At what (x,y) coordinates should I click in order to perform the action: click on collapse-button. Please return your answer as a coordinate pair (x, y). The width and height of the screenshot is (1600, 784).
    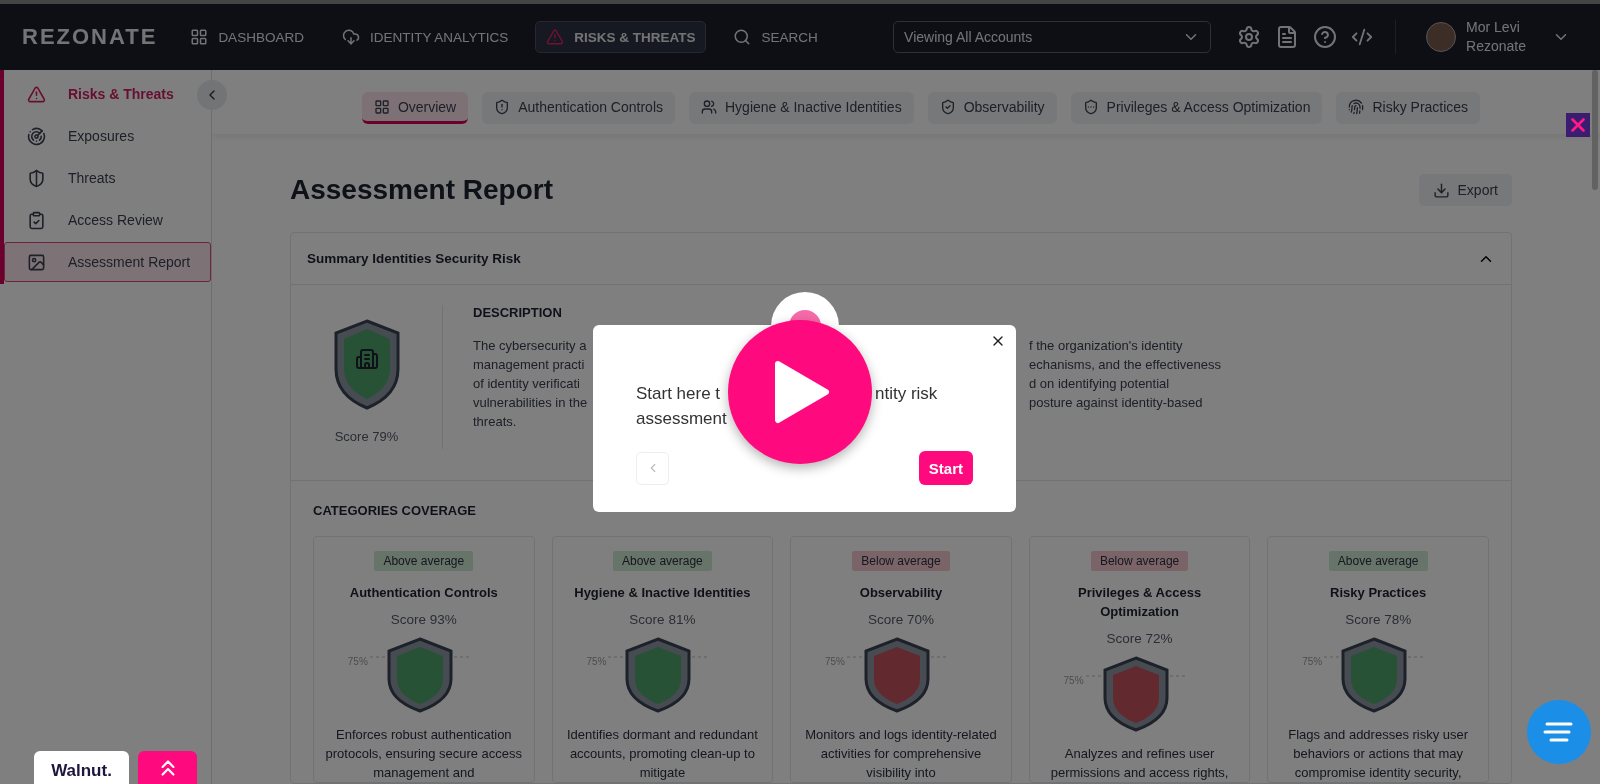
    Looking at the image, I should click on (212, 95).